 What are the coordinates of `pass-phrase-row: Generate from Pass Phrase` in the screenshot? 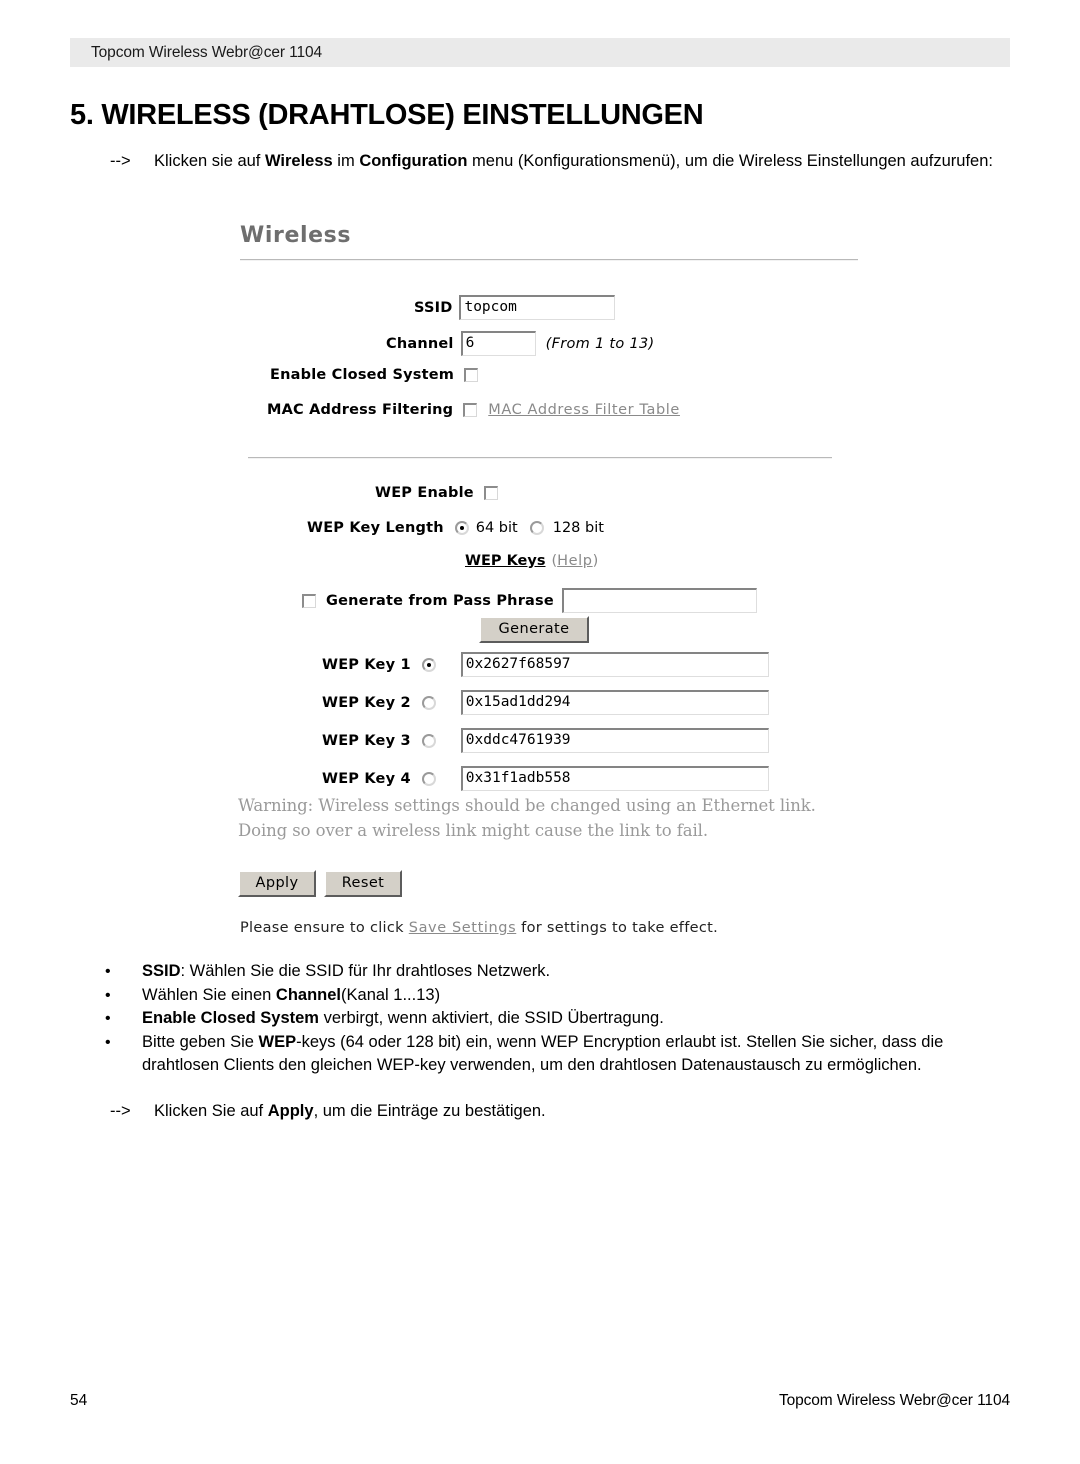 It's located at (529, 600).